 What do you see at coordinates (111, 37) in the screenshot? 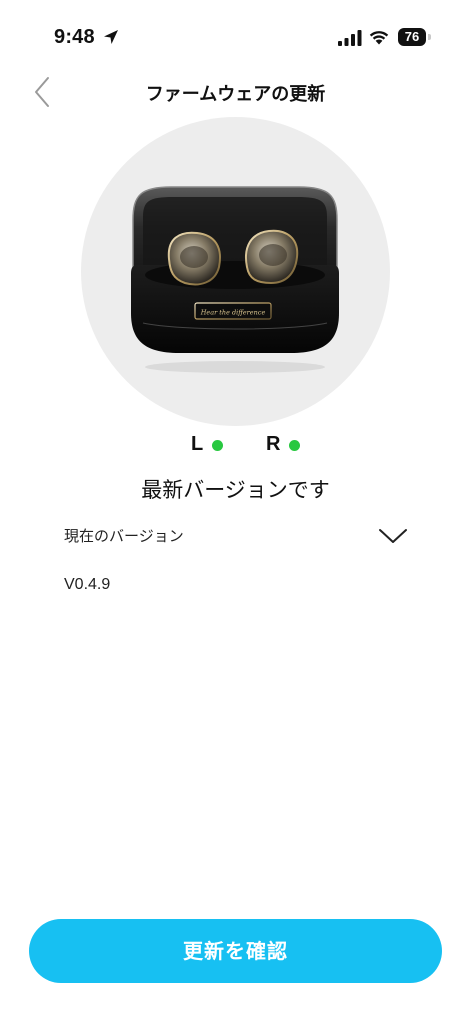
I see `location-arrow-icon` at bounding box center [111, 37].